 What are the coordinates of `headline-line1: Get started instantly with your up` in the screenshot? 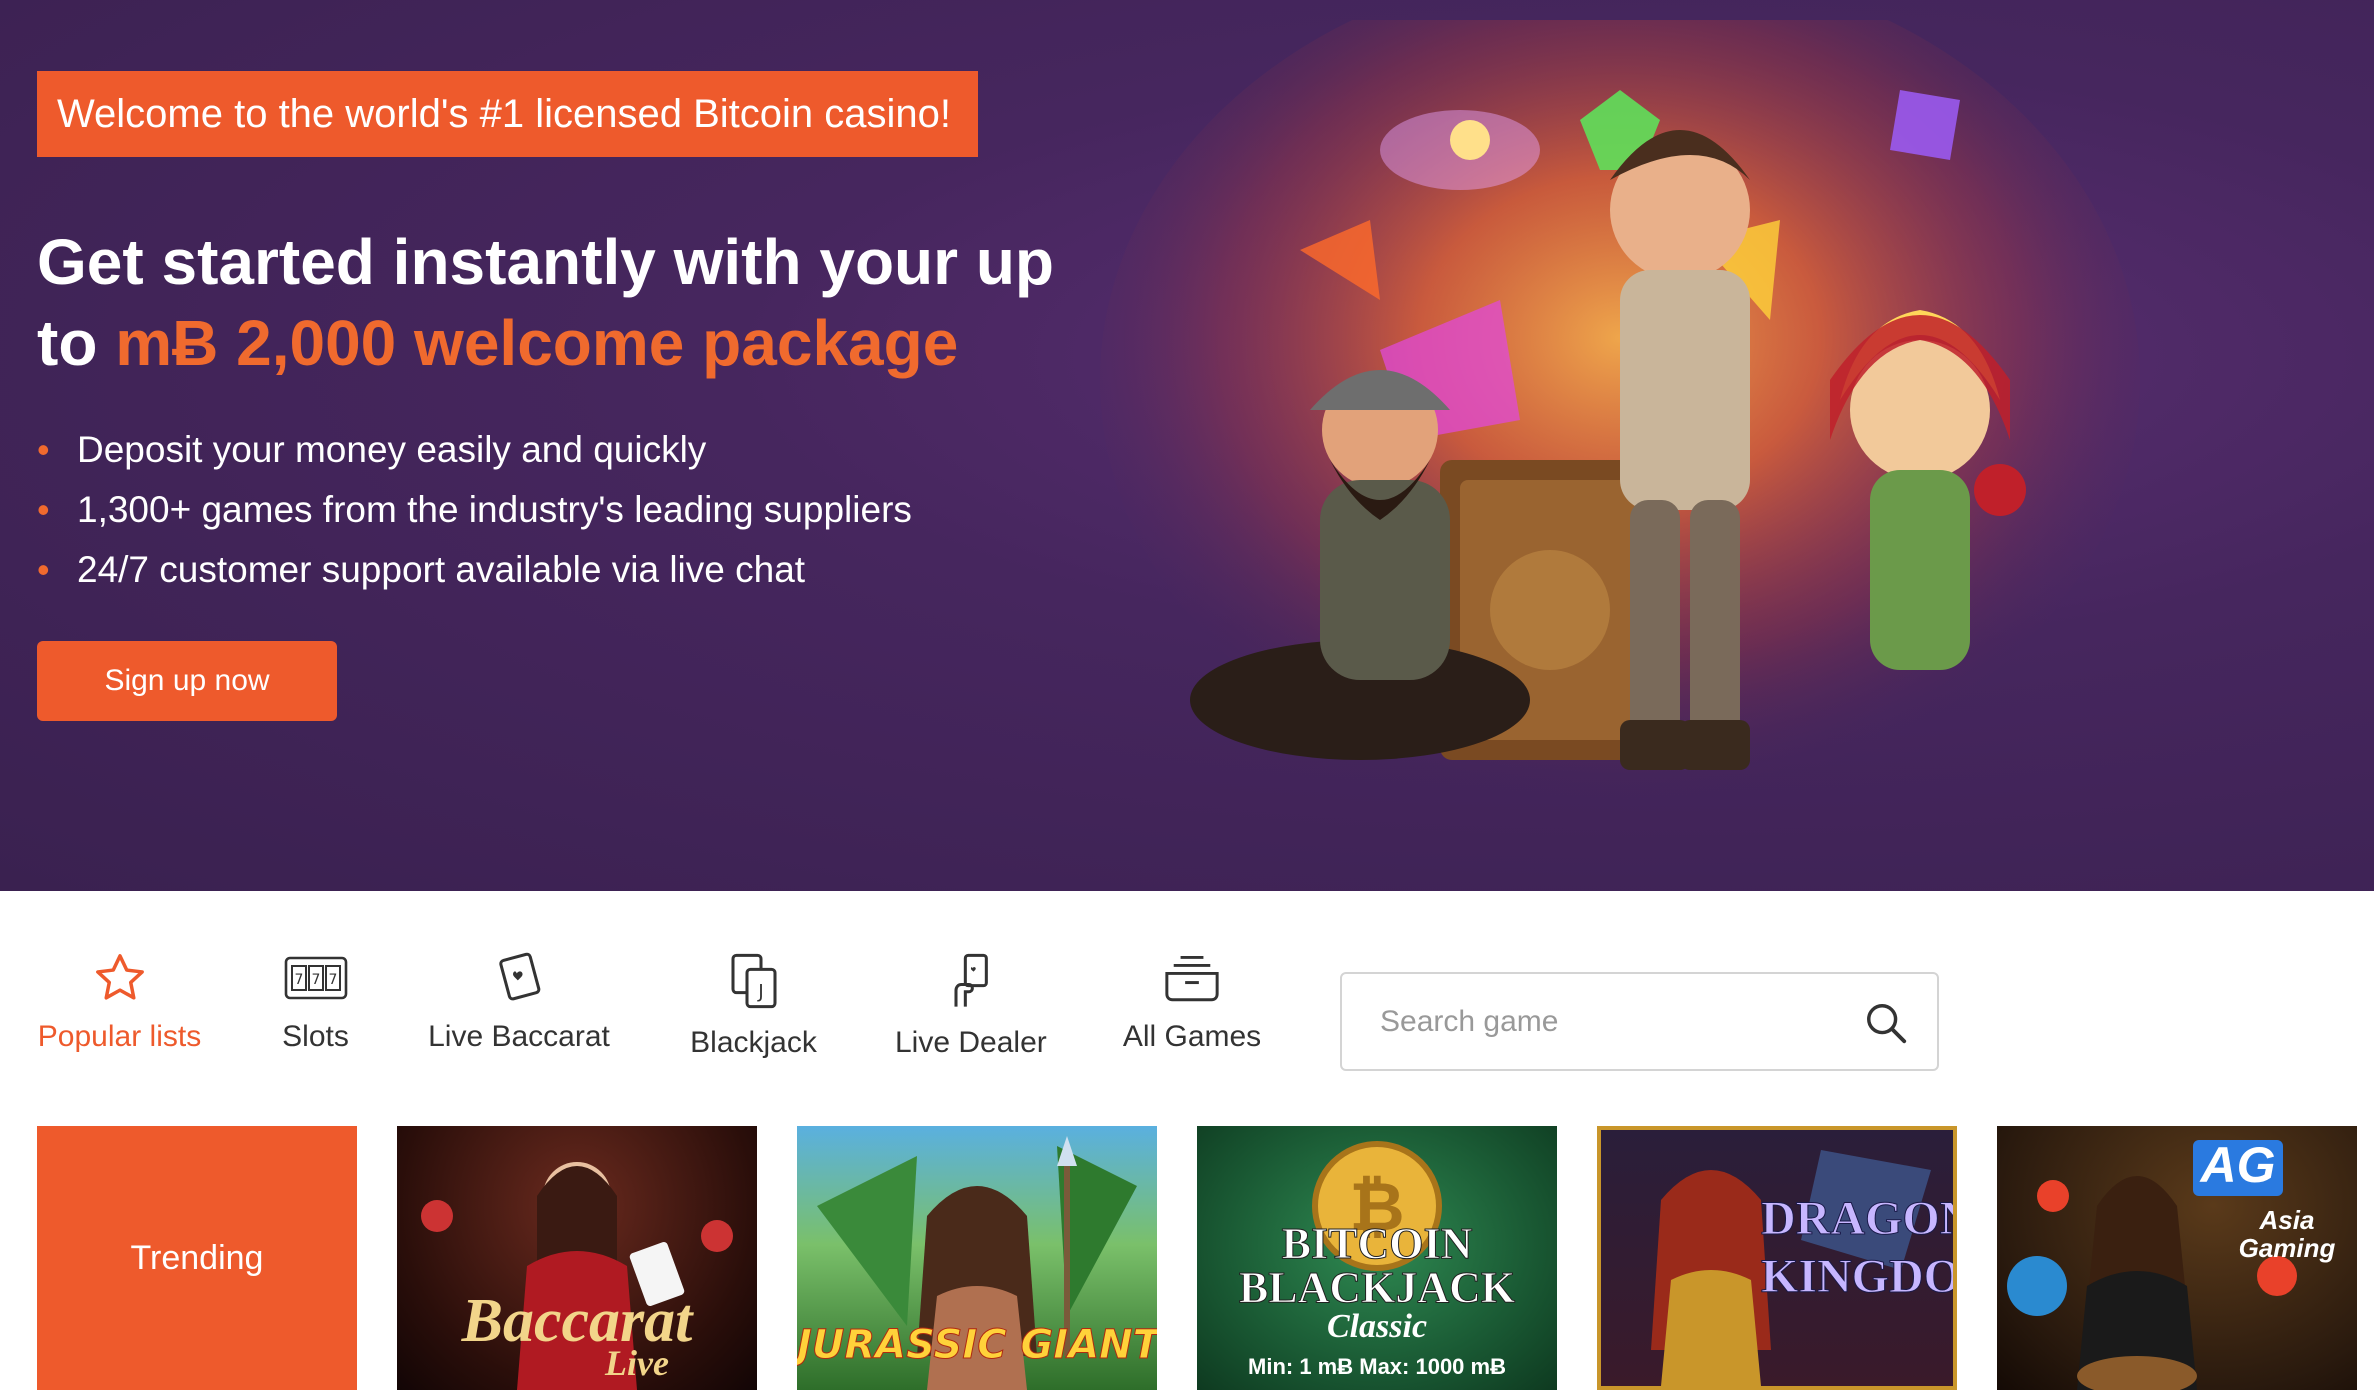 It's located at (545, 262).